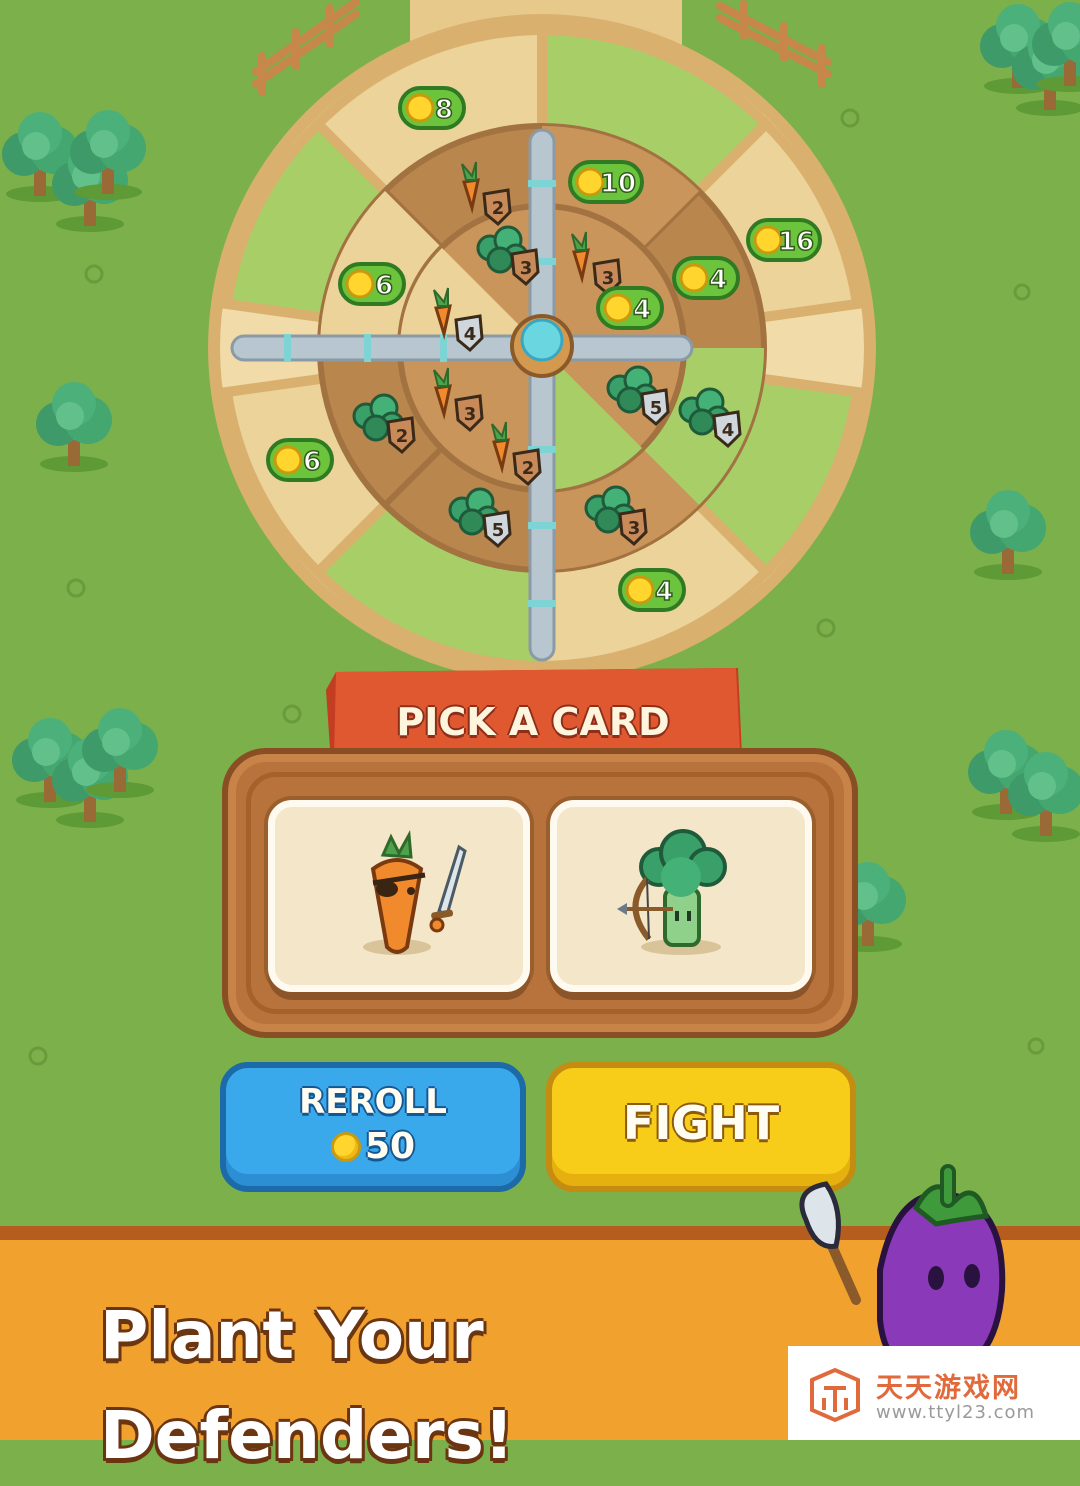  Describe the element at coordinates (955, 841) in the screenshot. I see `tree-cluster-mid-right` at that location.